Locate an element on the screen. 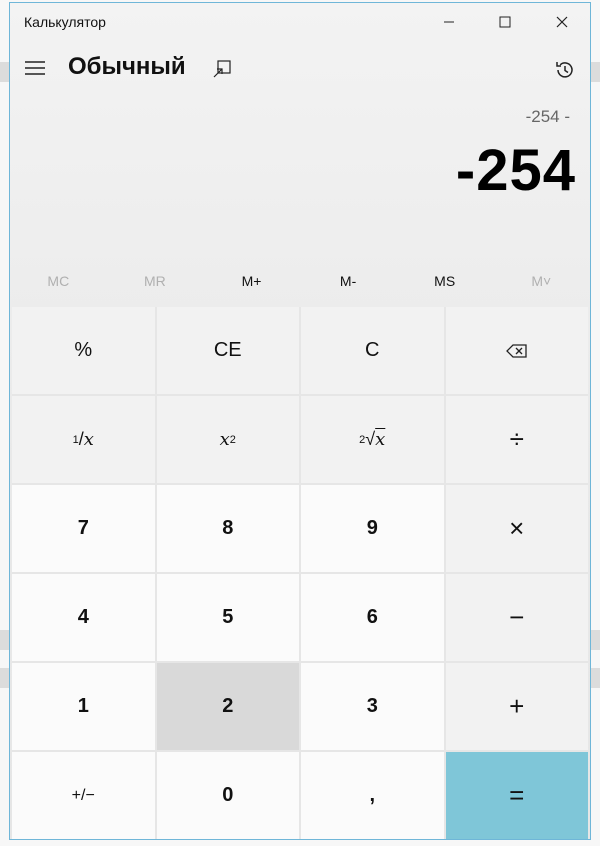 The width and height of the screenshot is (600, 846). digit-4-button: 4 is located at coordinates (83, 617).